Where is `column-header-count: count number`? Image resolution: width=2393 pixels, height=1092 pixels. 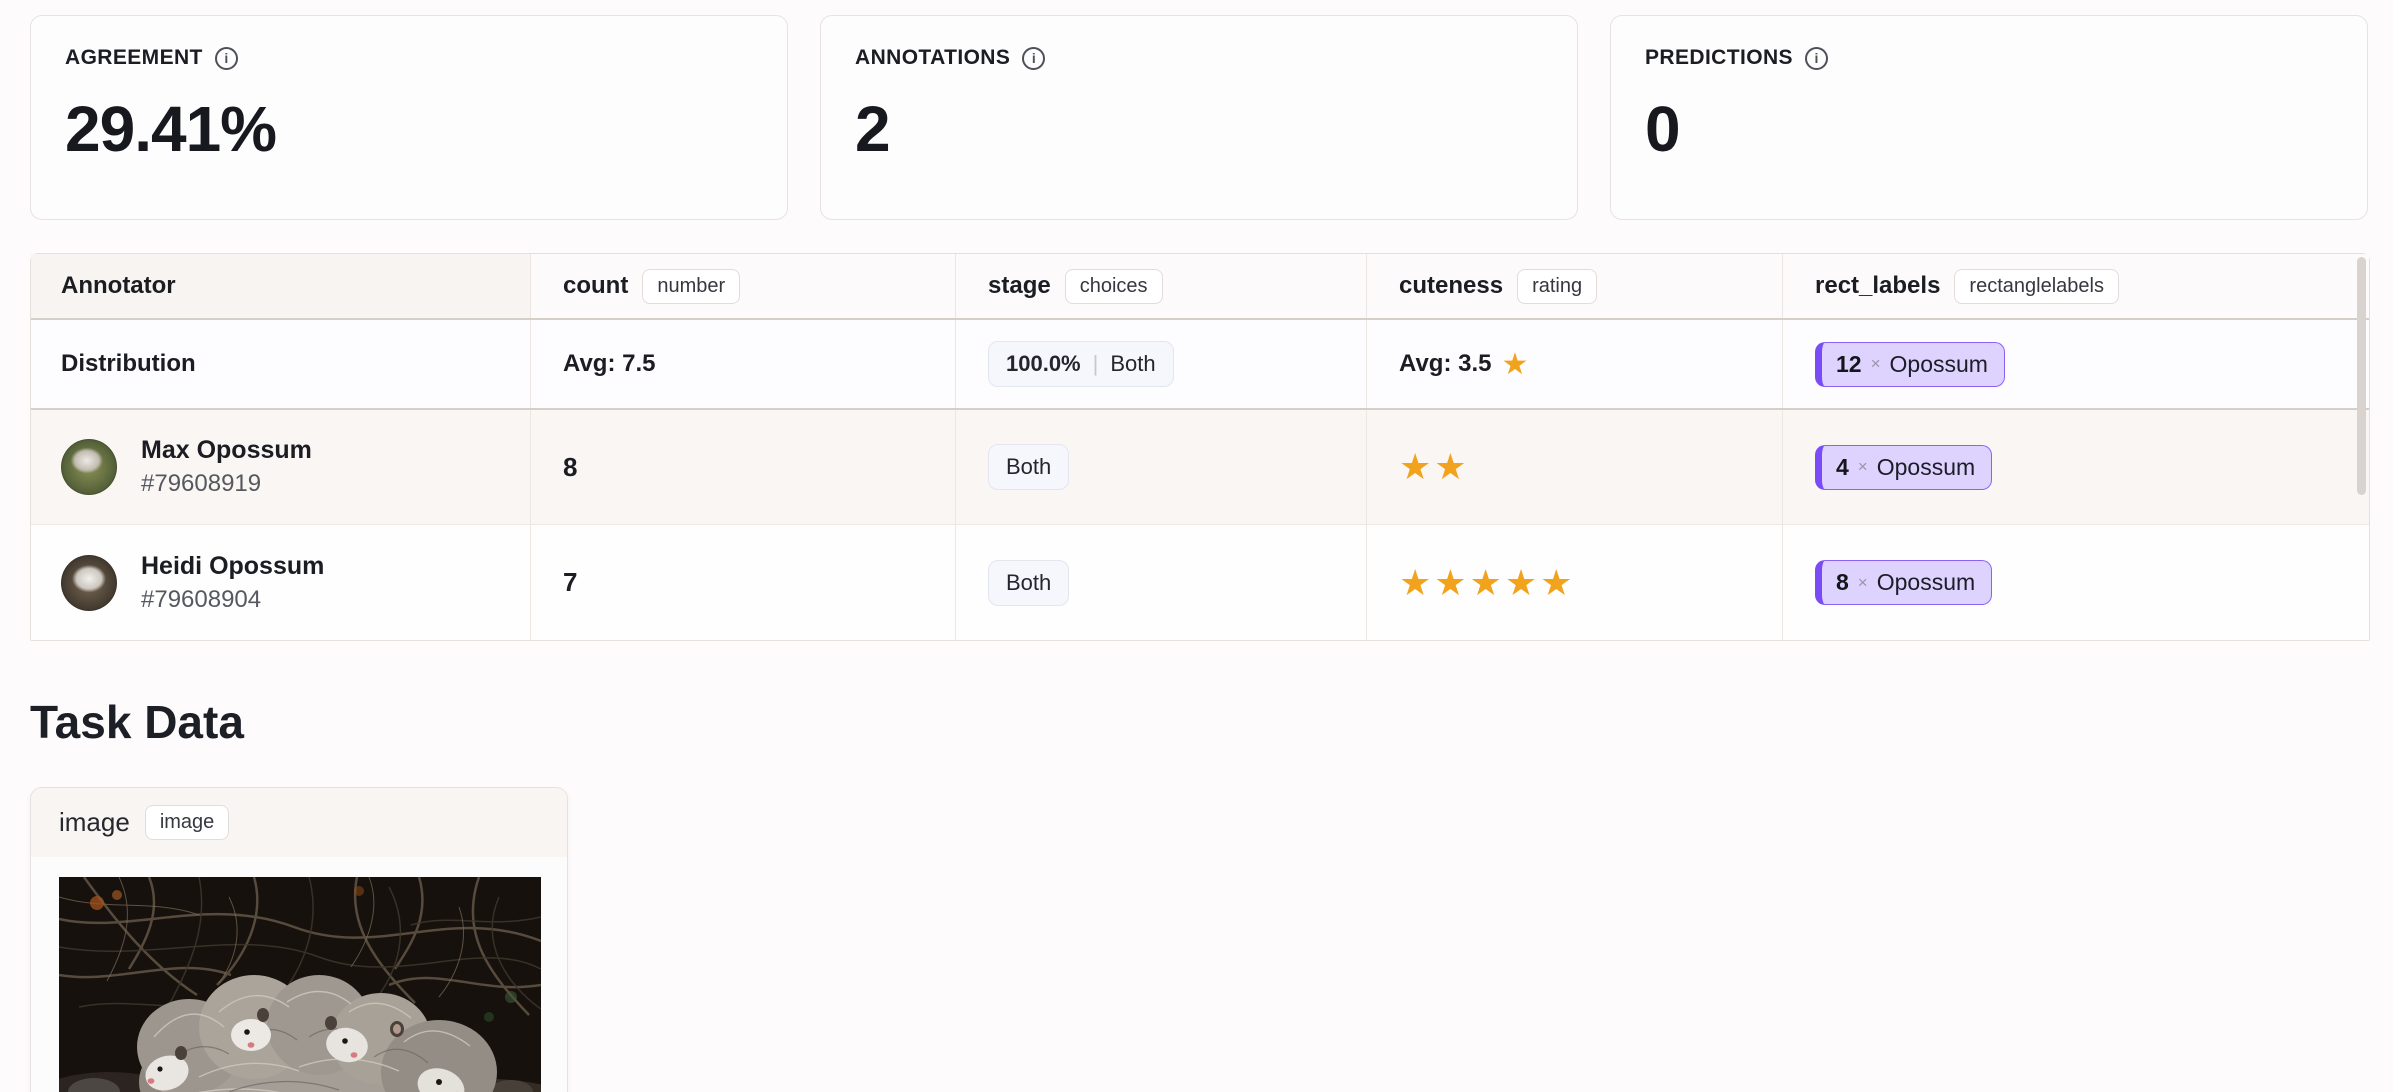
column-header-count: count number is located at coordinates (743, 286).